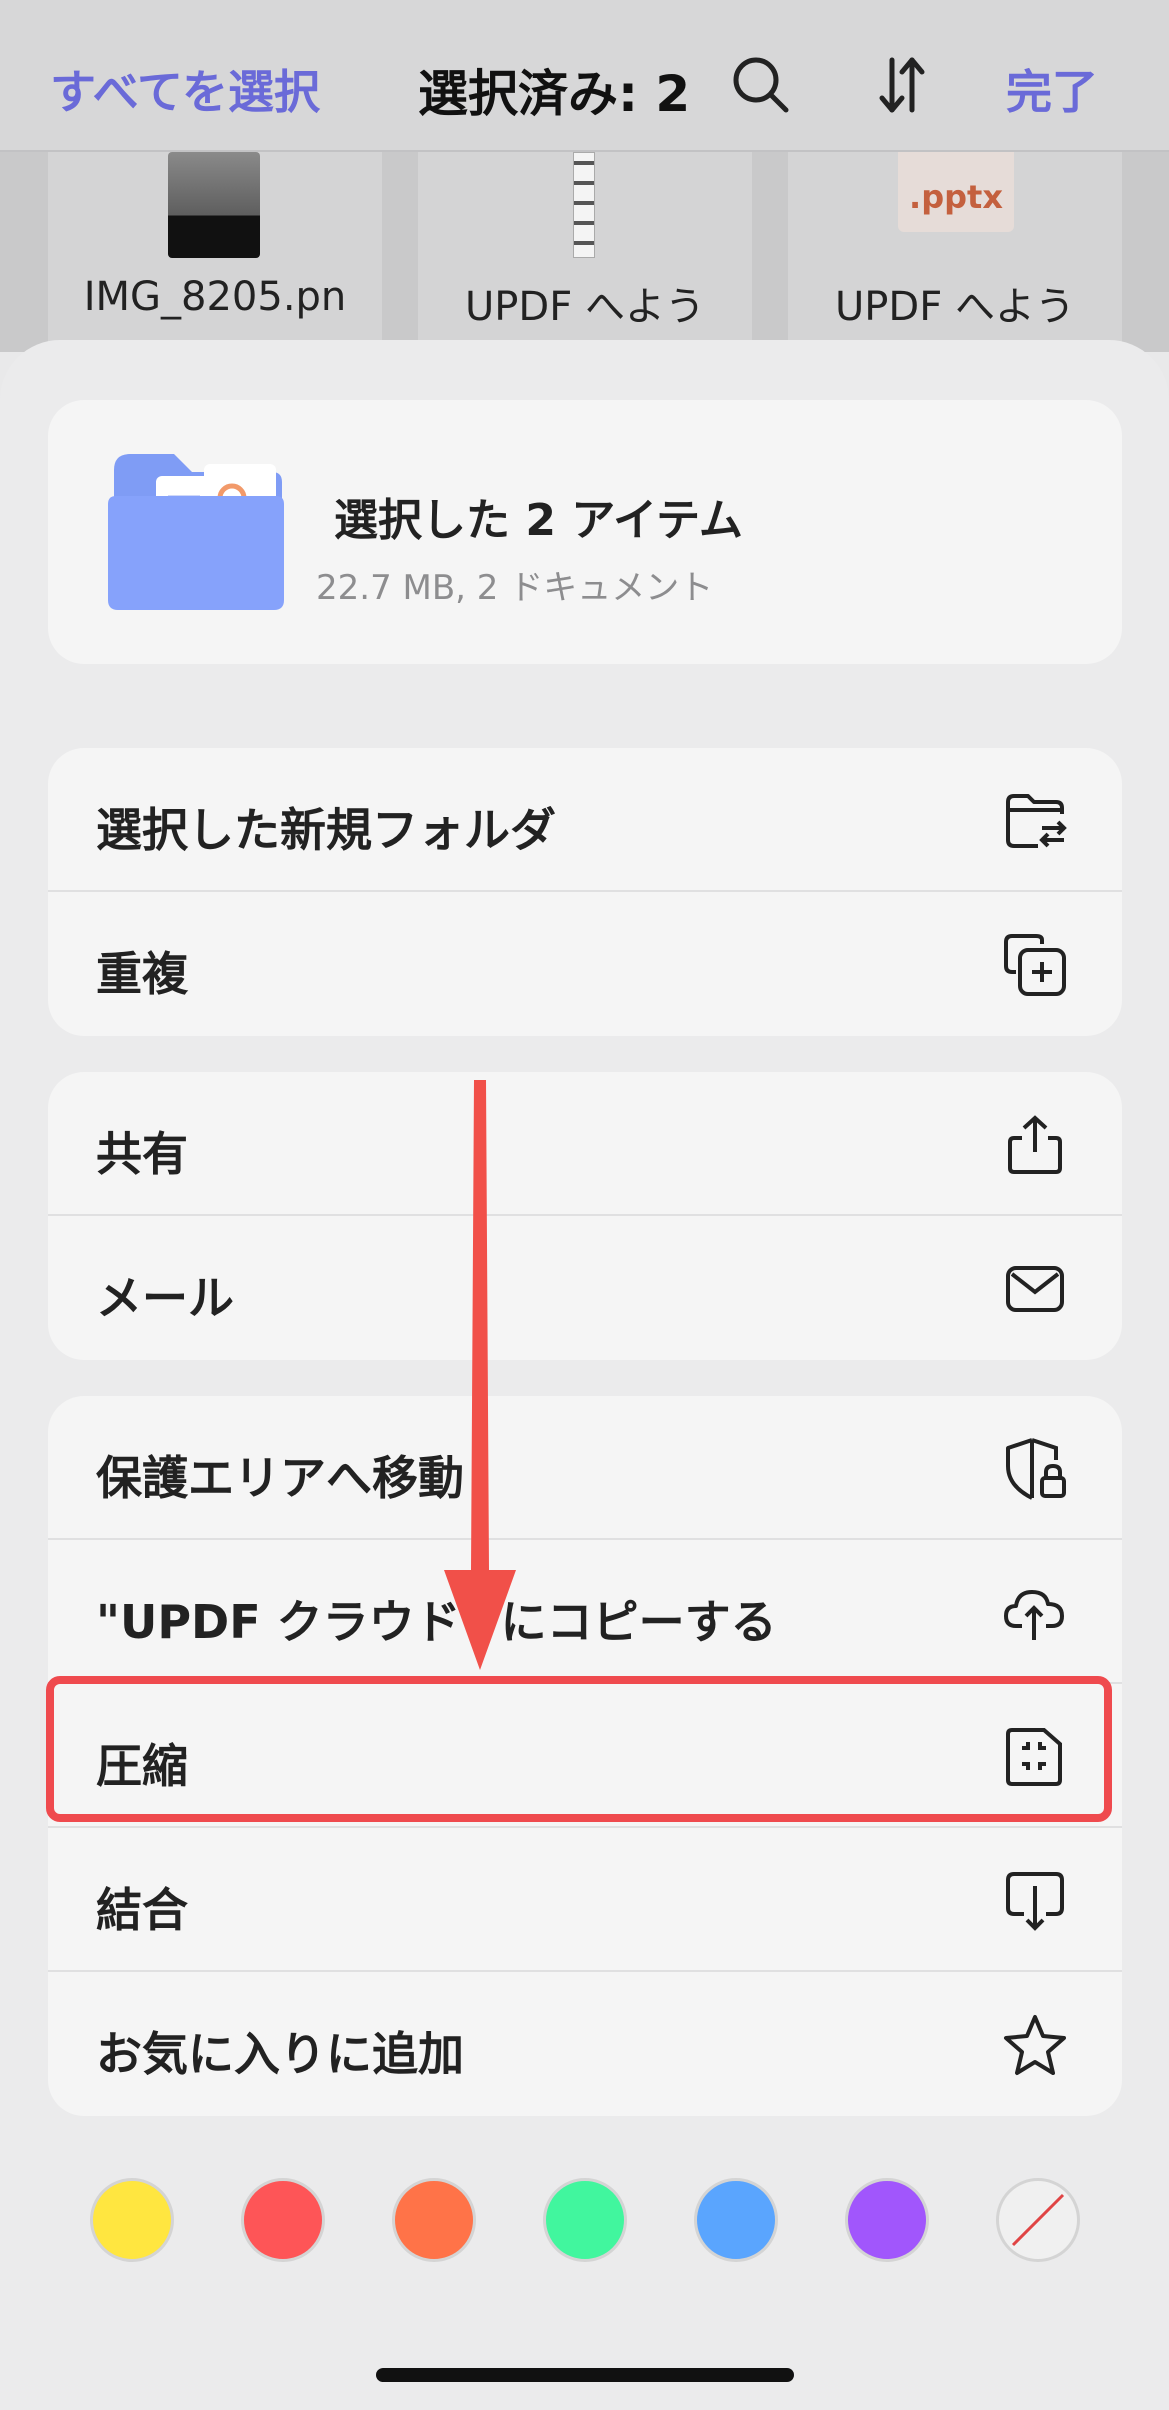 Image resolution: width=1169 pixels, height=2410 pixels. I want to click on selection-subtitle: 22.7 MB, 2 ドキュメント, so click(515, 588).